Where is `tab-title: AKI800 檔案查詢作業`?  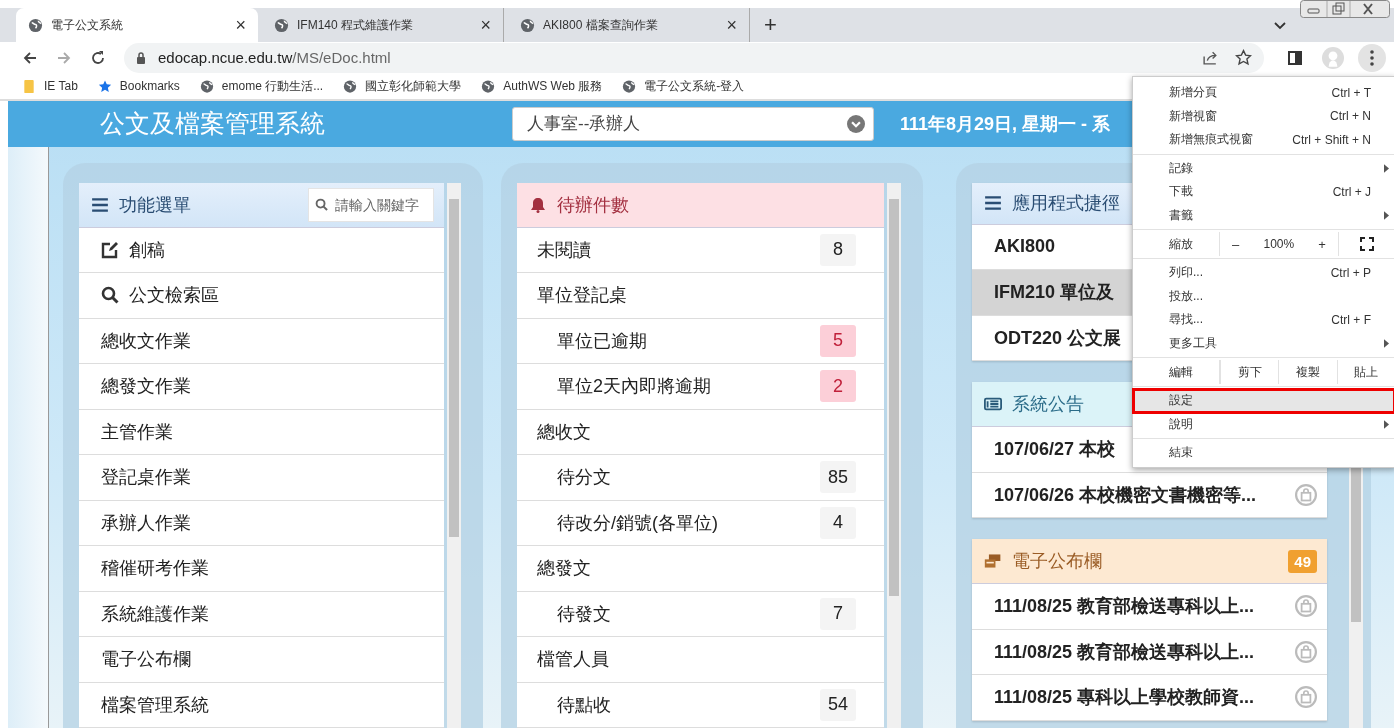
tab-title: AKI800 檔案查詢作業 is located at coordinates (601, 25).